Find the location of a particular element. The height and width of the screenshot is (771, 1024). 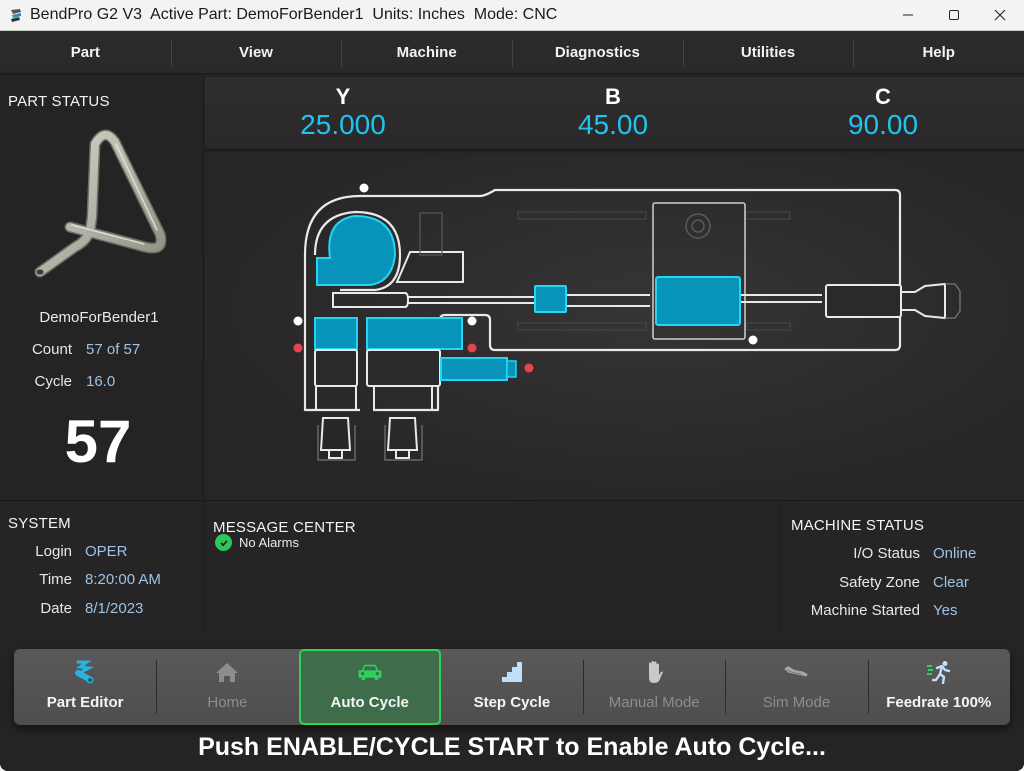

menu-view: View is located at coordinates (256, 52).